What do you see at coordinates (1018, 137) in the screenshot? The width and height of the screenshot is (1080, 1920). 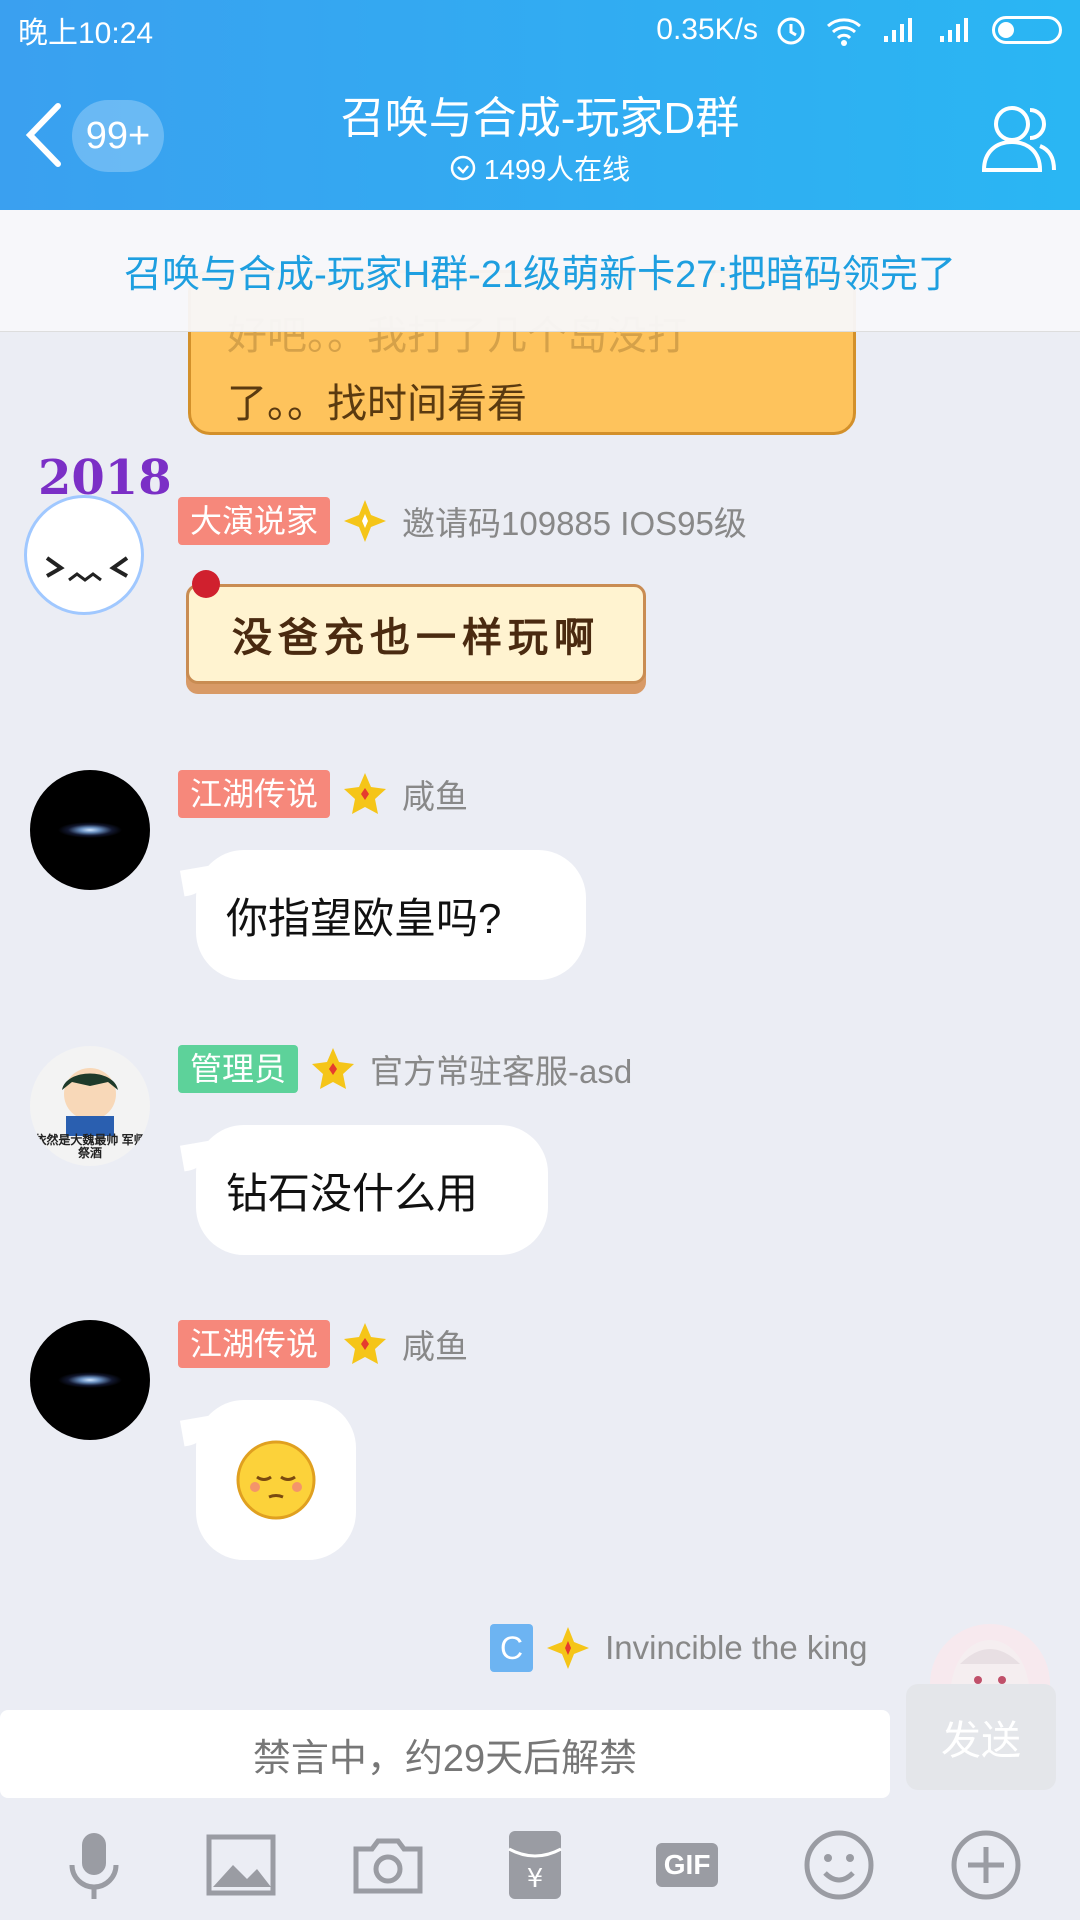 I see `group-members-icon` at bounding box center [1018, 137].